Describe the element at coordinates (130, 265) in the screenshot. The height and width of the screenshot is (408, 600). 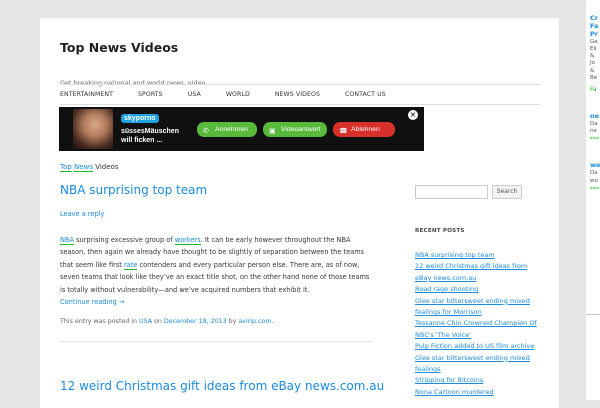
I see `keyword-link-rate: rate` at that location.